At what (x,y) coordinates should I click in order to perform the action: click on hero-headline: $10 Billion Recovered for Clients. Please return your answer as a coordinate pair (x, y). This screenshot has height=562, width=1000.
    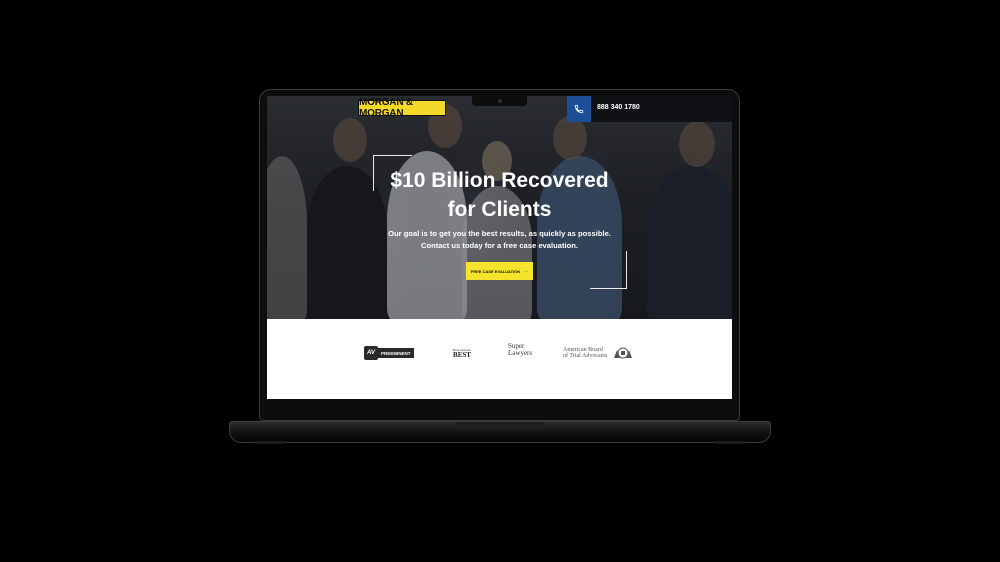
    Looking at the image, I should click on (499, 195).